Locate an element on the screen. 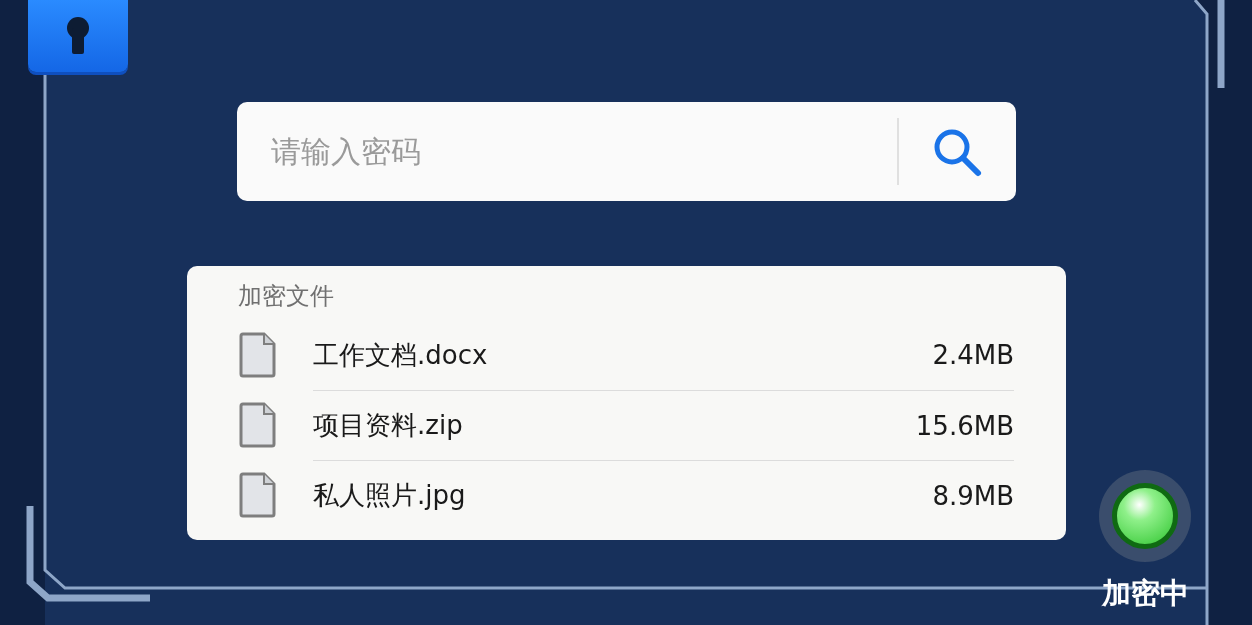  status-label: 加密中 is located at coordinates (1145, 593).